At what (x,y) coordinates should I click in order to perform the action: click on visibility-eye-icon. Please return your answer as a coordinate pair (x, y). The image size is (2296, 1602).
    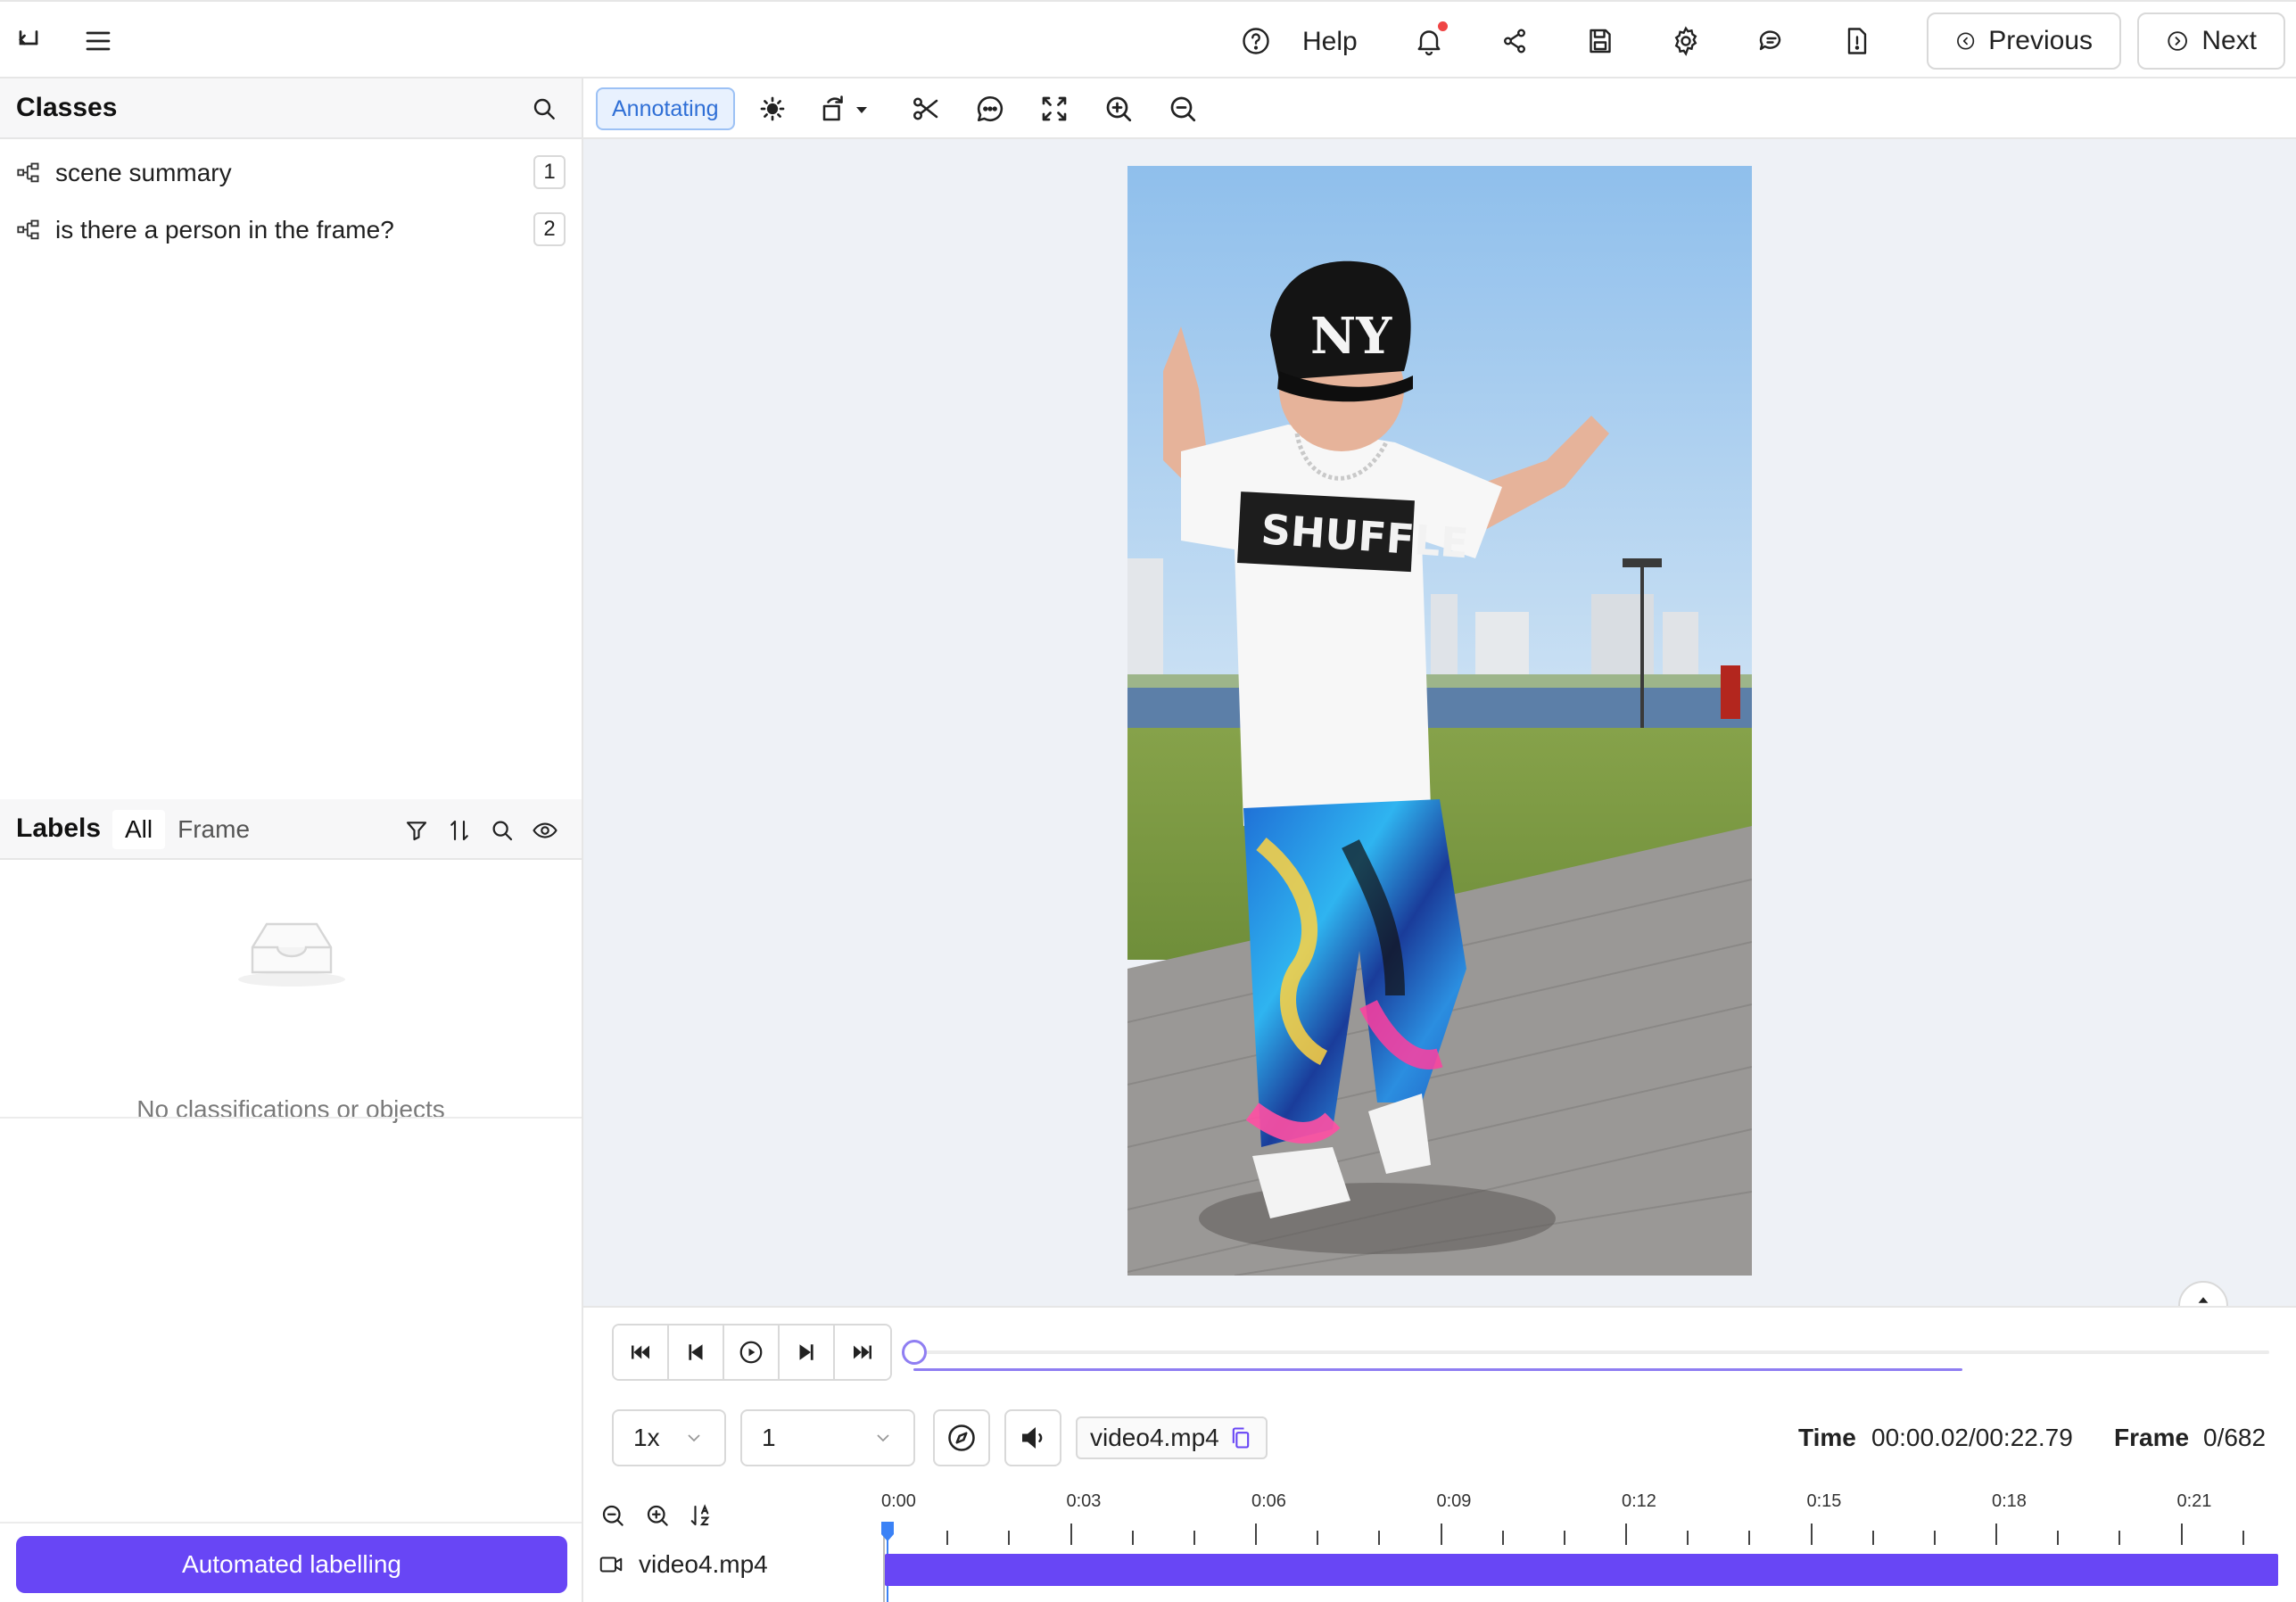
    Looking at the image, I should click on (545, 831).